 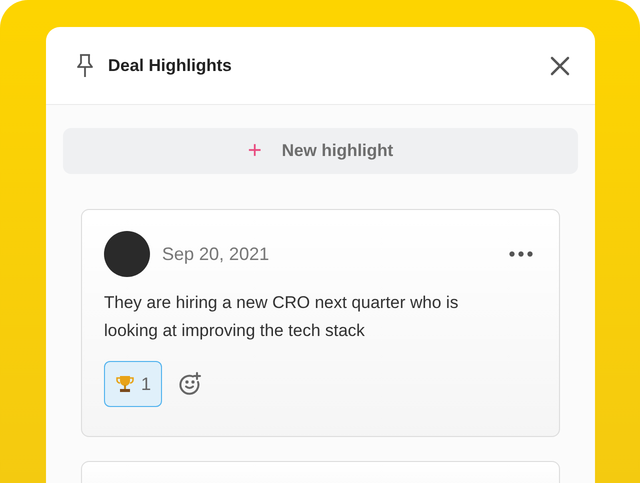 What do you see at coordinates (320, 151) in the screenshot?
I see `new-highlight-button: + New highlight` at bounding box center [320, 151].